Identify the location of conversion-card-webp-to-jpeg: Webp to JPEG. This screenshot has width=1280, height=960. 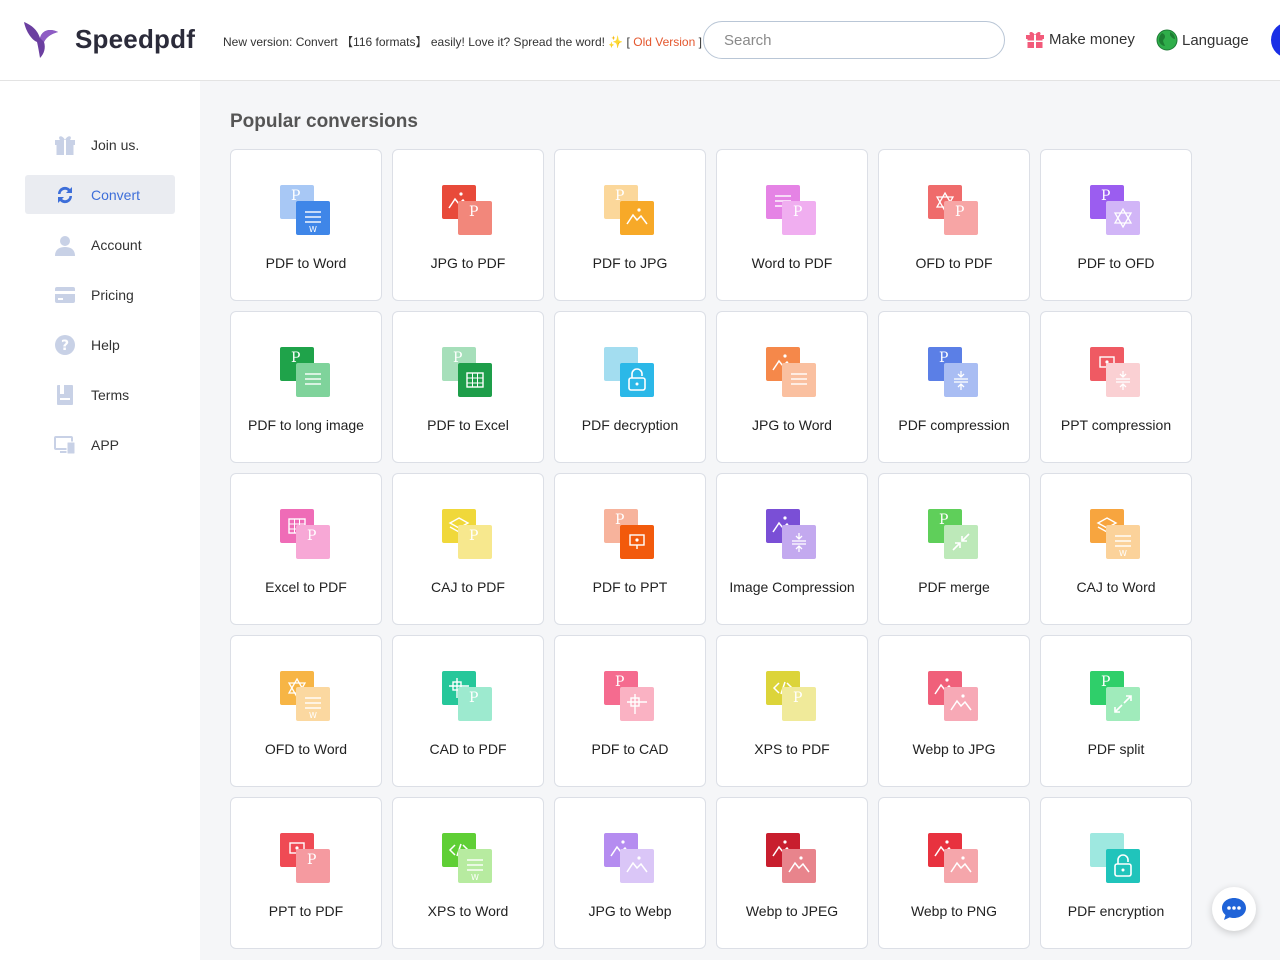
(792, 873).